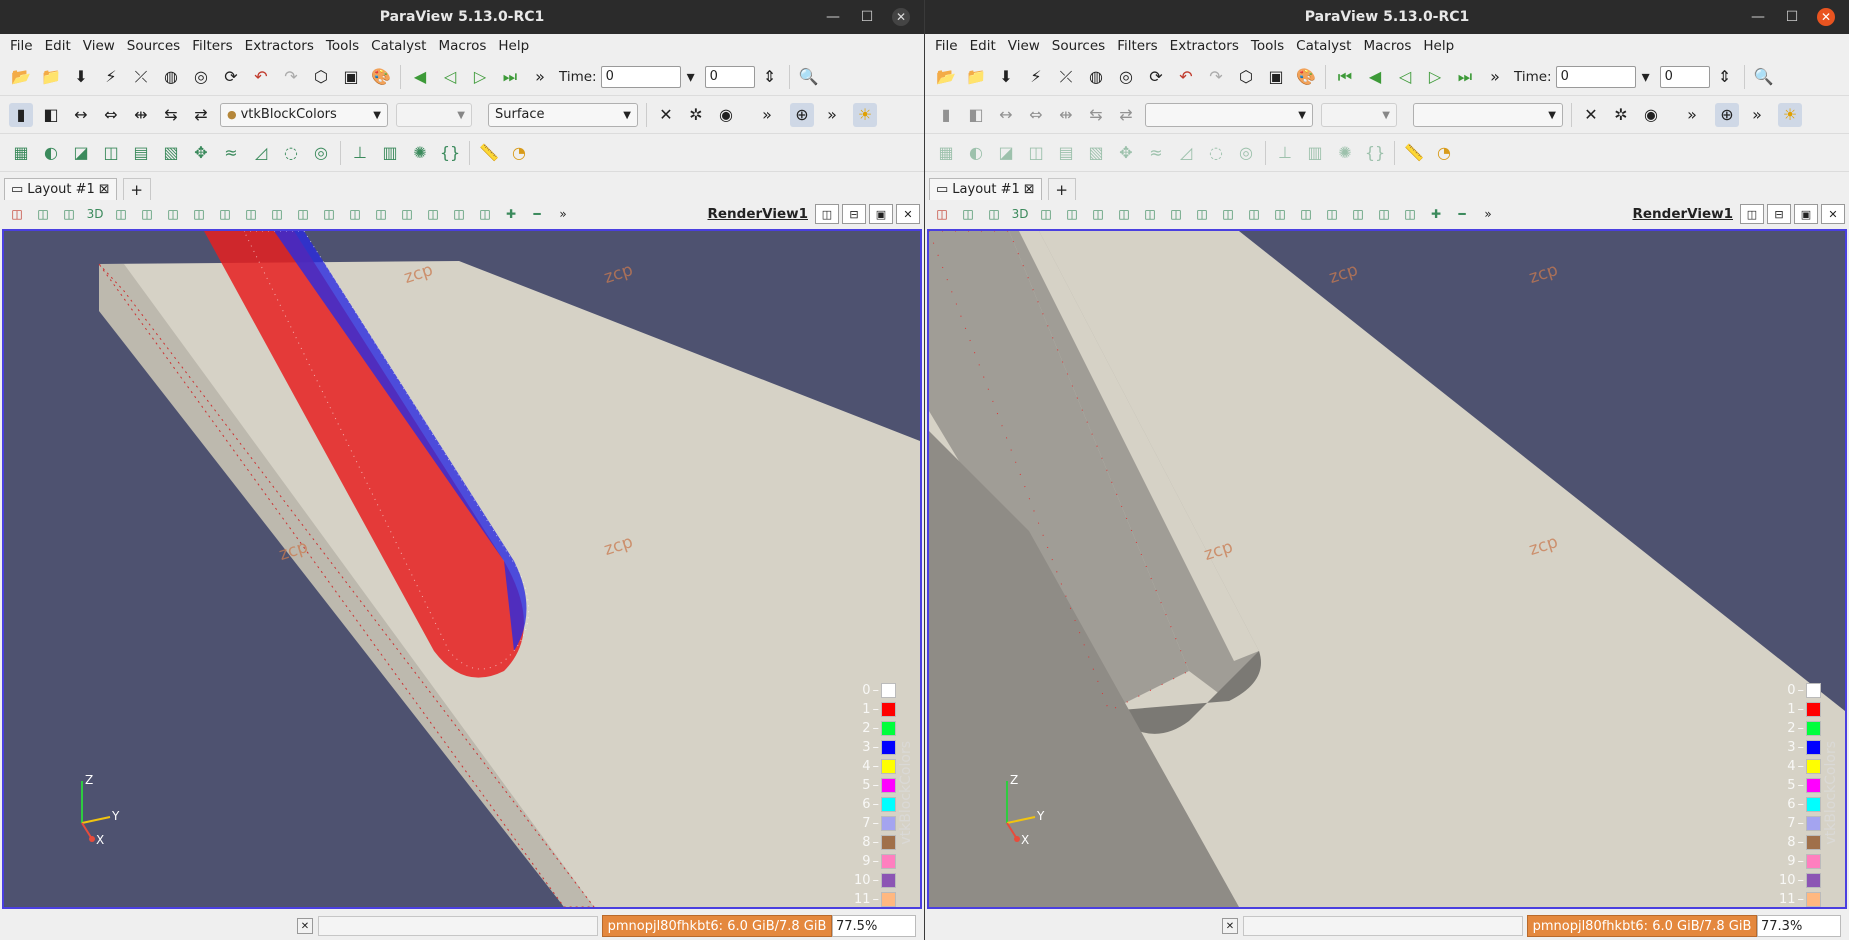  What do you see at coordinates (1646, 77) in the screenshot?
I see `chevron-down-icon: ▾` at bounding box center [1646, 77].